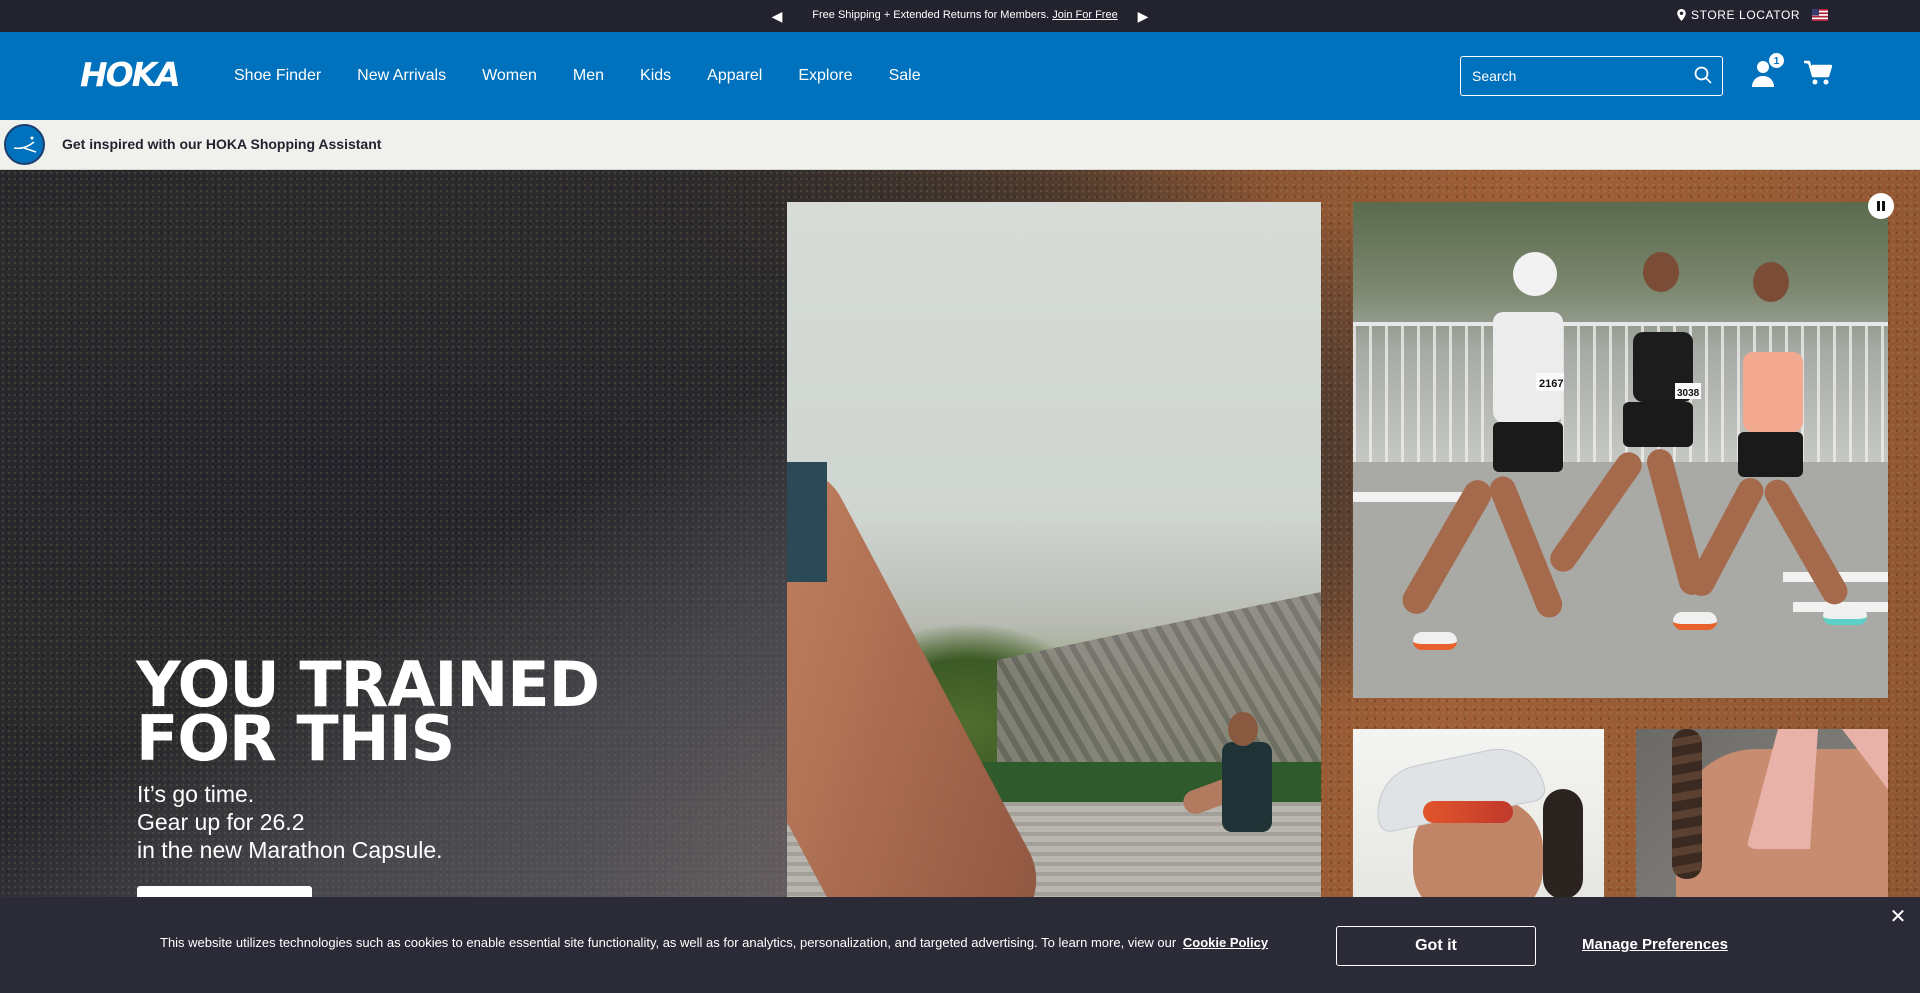 The width and height of the screenshot is (1920, 993). I want to click on store-locator-label: STORE LOCATOR, so click(1746, 15).